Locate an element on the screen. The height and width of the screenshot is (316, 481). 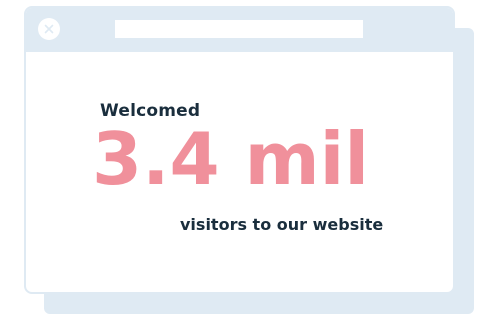
stat-description: visitors to our website is located at coordinates (282, 224).